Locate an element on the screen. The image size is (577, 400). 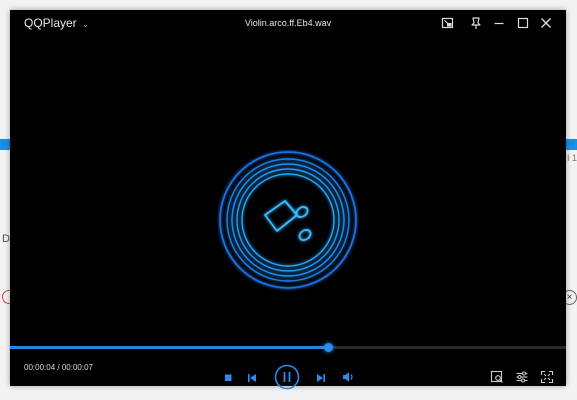
next-icon is located at coordinates (321, 378).